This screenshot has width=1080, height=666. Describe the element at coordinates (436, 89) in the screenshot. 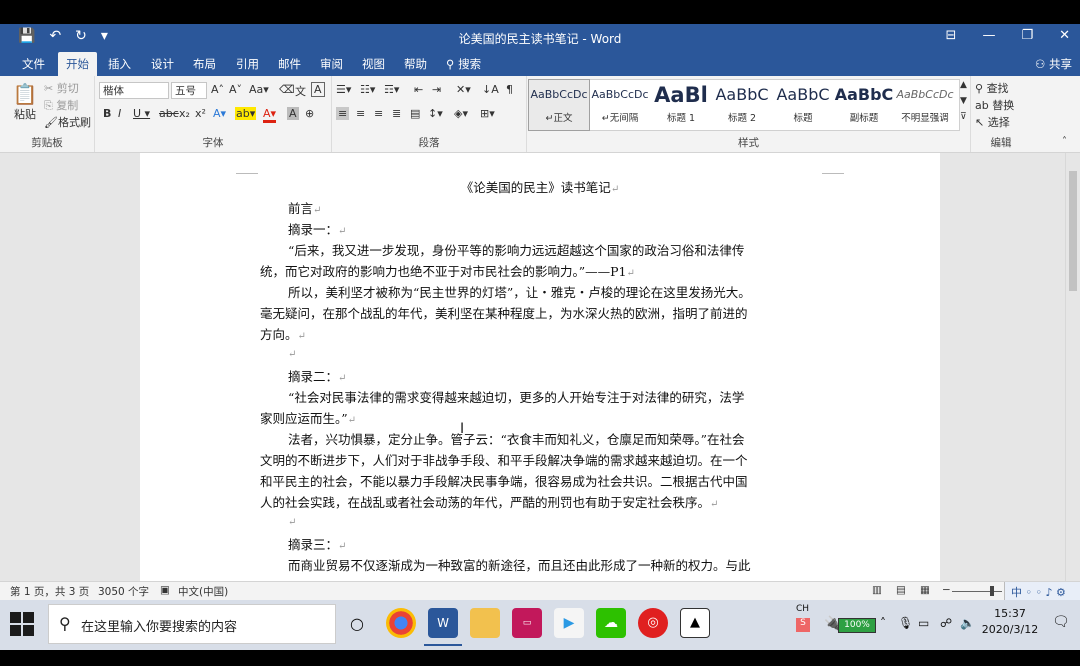

I see `increase-indent-icon: ⇥` at that location.